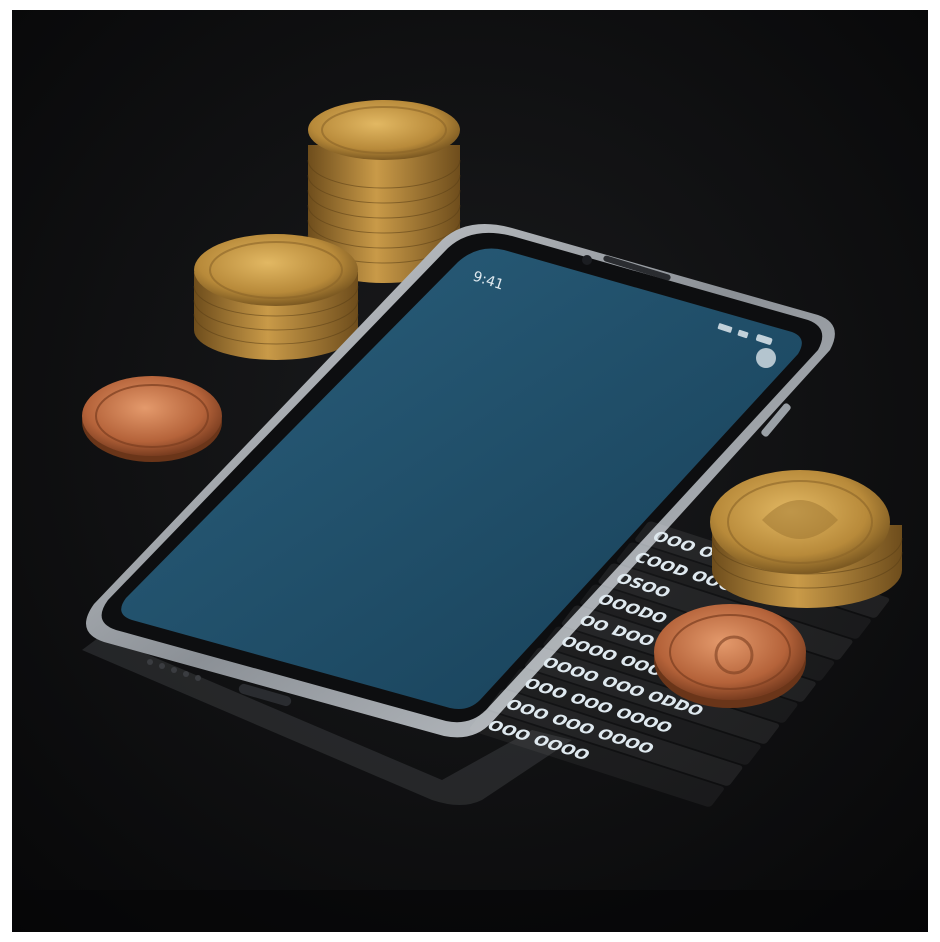 The height and width of the screenshot is (942, 940). What do you see at coordinates (152, 419) in the screenshot?
I see `copper-coin-left` at bounding box center [152, 419].